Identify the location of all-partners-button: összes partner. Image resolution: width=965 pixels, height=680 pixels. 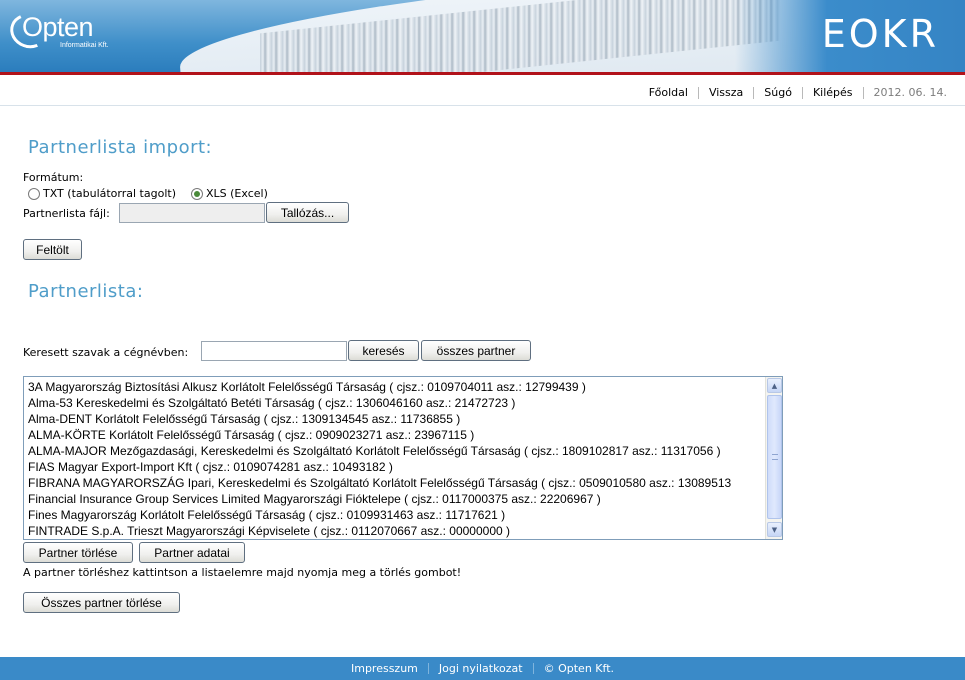
(476, 350).